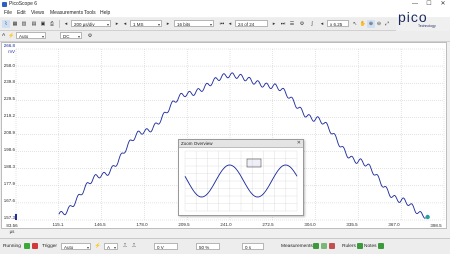 This screenshot has width=450, height=254. What do you see at coordinates (310, 224) in the screenshot?
I see `x-tick-label: 304.0` at bounding box center [310, 224].